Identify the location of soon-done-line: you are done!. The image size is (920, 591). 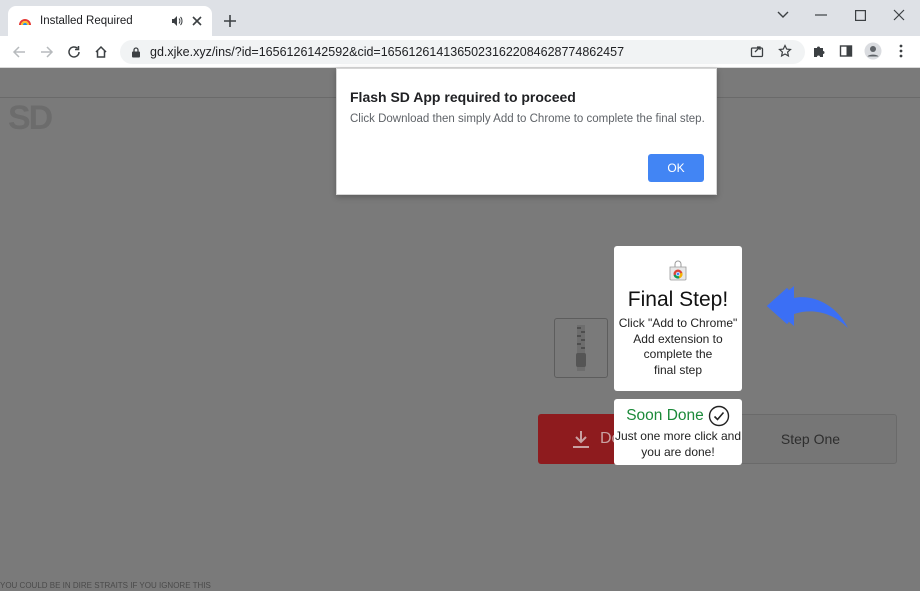
(678, 451).